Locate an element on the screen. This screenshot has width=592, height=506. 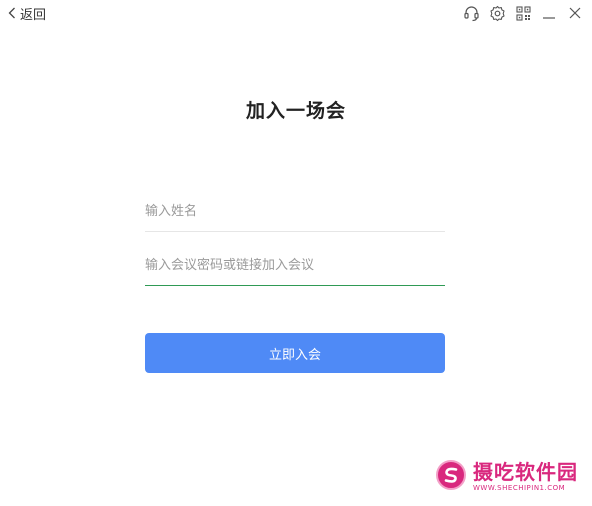
window-controls is located at coordinates (523, 13).